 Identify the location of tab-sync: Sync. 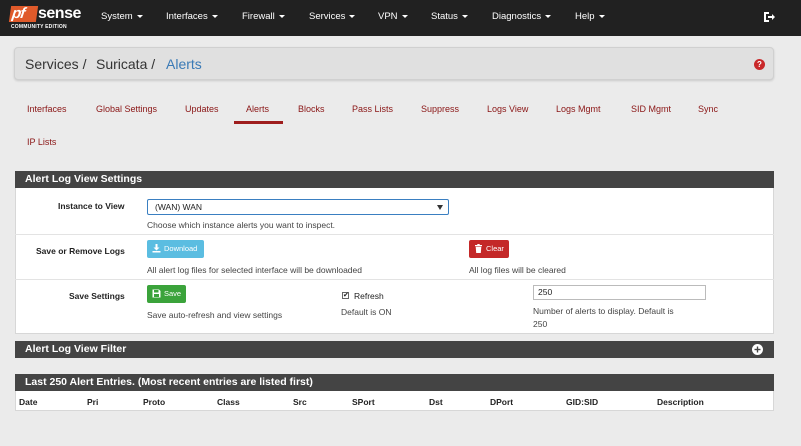
(708, 109).